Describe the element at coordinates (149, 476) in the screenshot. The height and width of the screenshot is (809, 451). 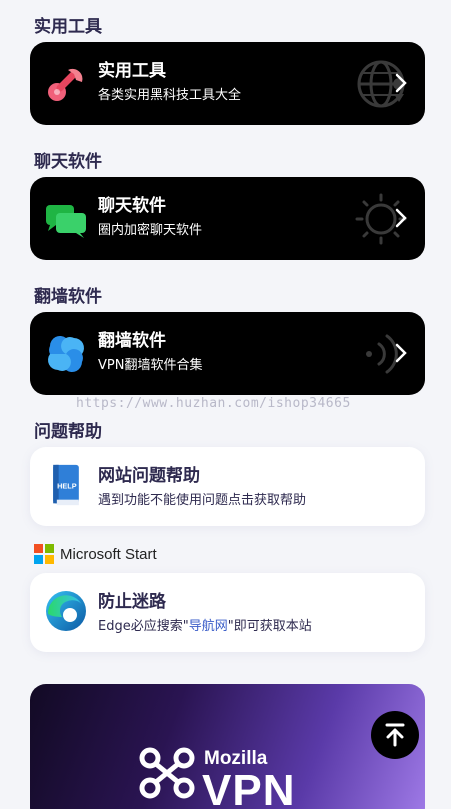
I see `help-card-title: 网站问题帮助` at that location.